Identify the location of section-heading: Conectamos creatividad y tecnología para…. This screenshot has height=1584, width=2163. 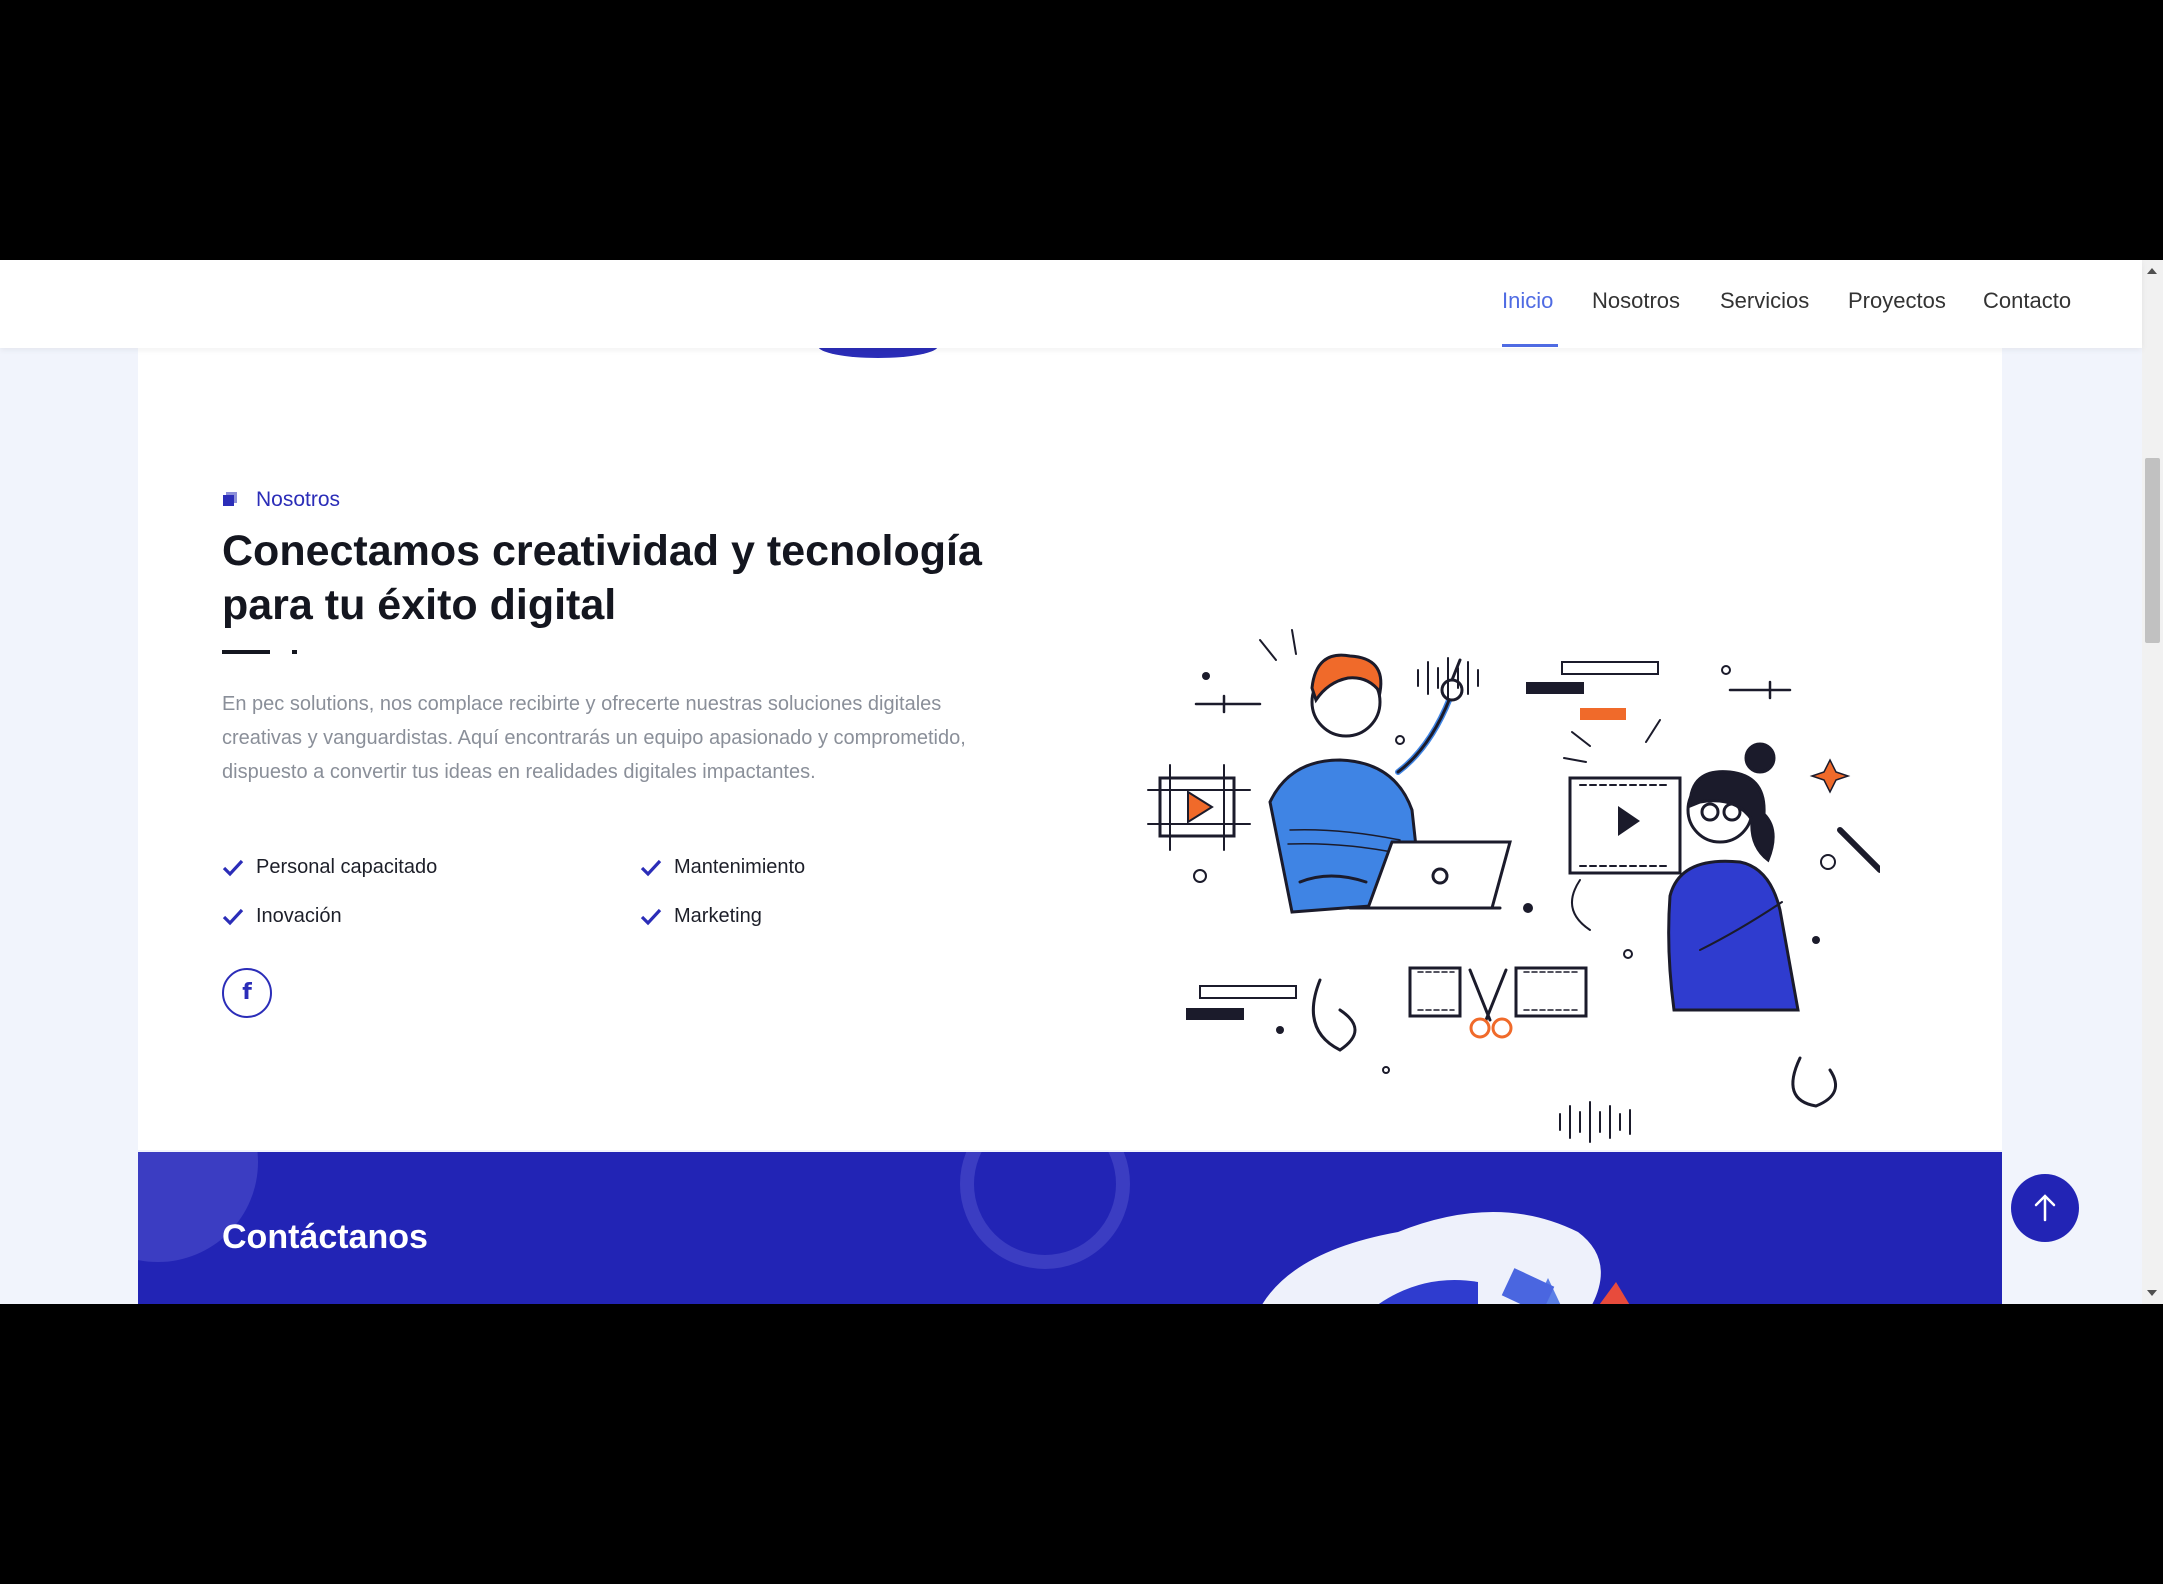
(602, 578).